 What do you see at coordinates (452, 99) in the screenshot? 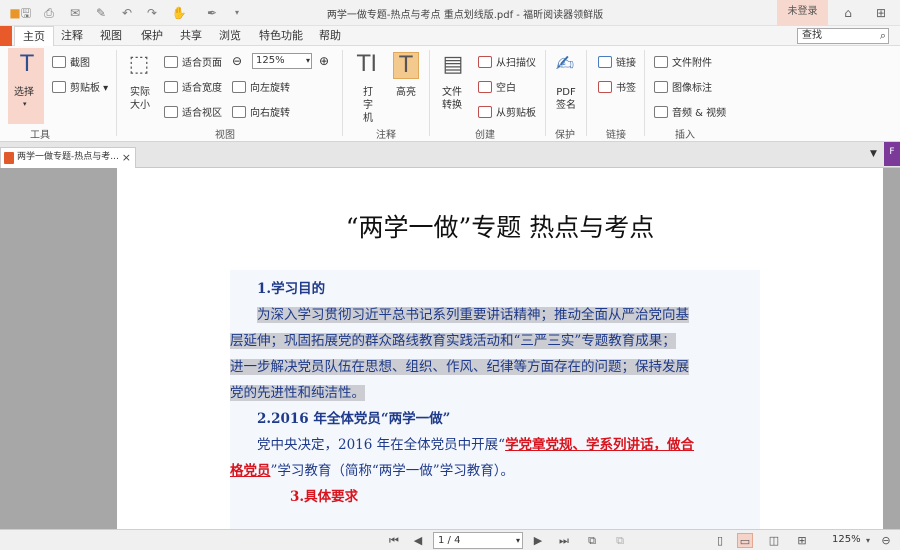
I see `file-convert-button: 文件转换` at bounding box center [452, 99].